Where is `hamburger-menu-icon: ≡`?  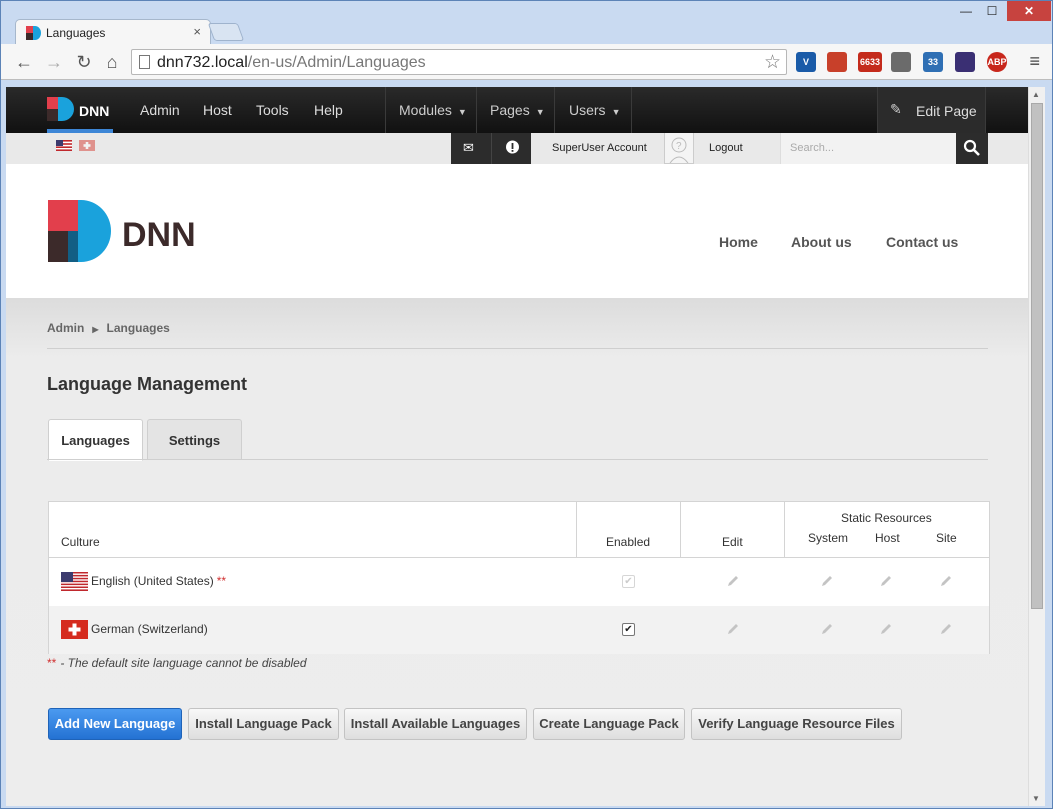 hamburger-menu-icon: ≡ is located at coordinates (1034, 61).